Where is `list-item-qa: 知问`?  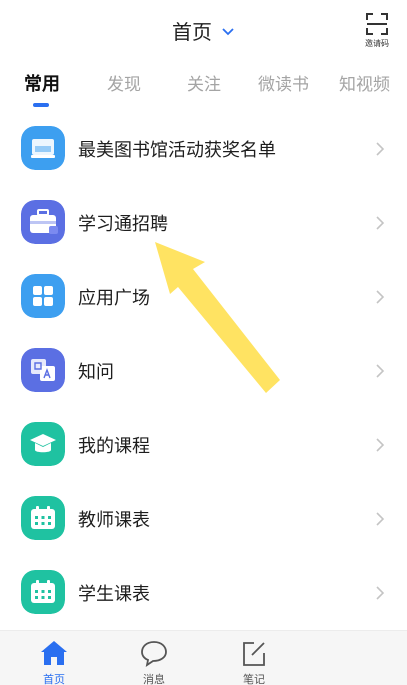 list-item-qa: 知问 is located at coordinates (203, 370).